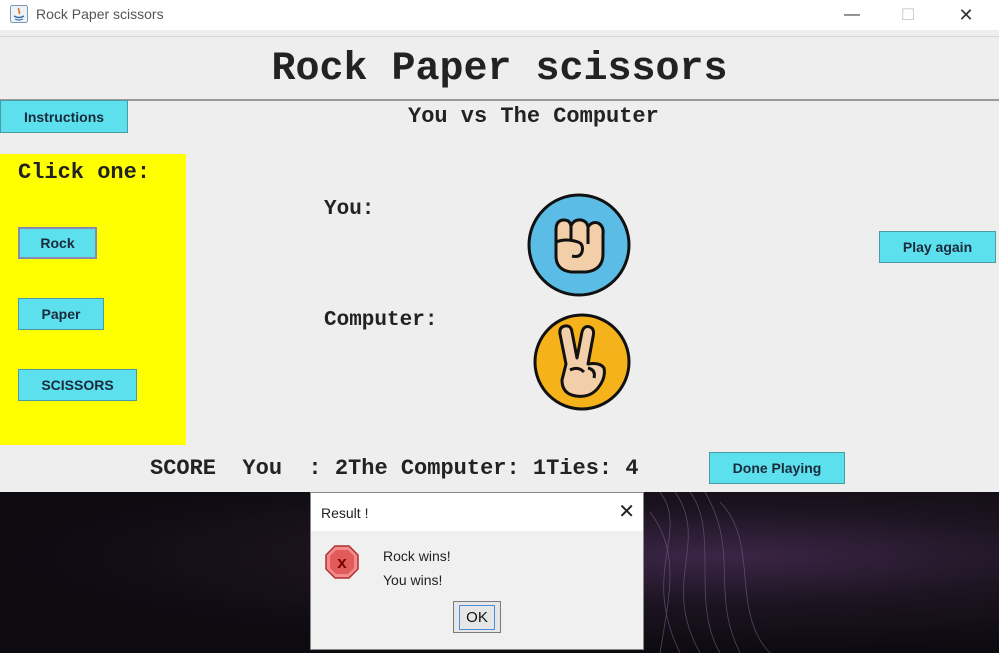 The height and width of the screenshot is (653, 999). I want to click on window-title: Rock Paper scissors, so click(100, 14).